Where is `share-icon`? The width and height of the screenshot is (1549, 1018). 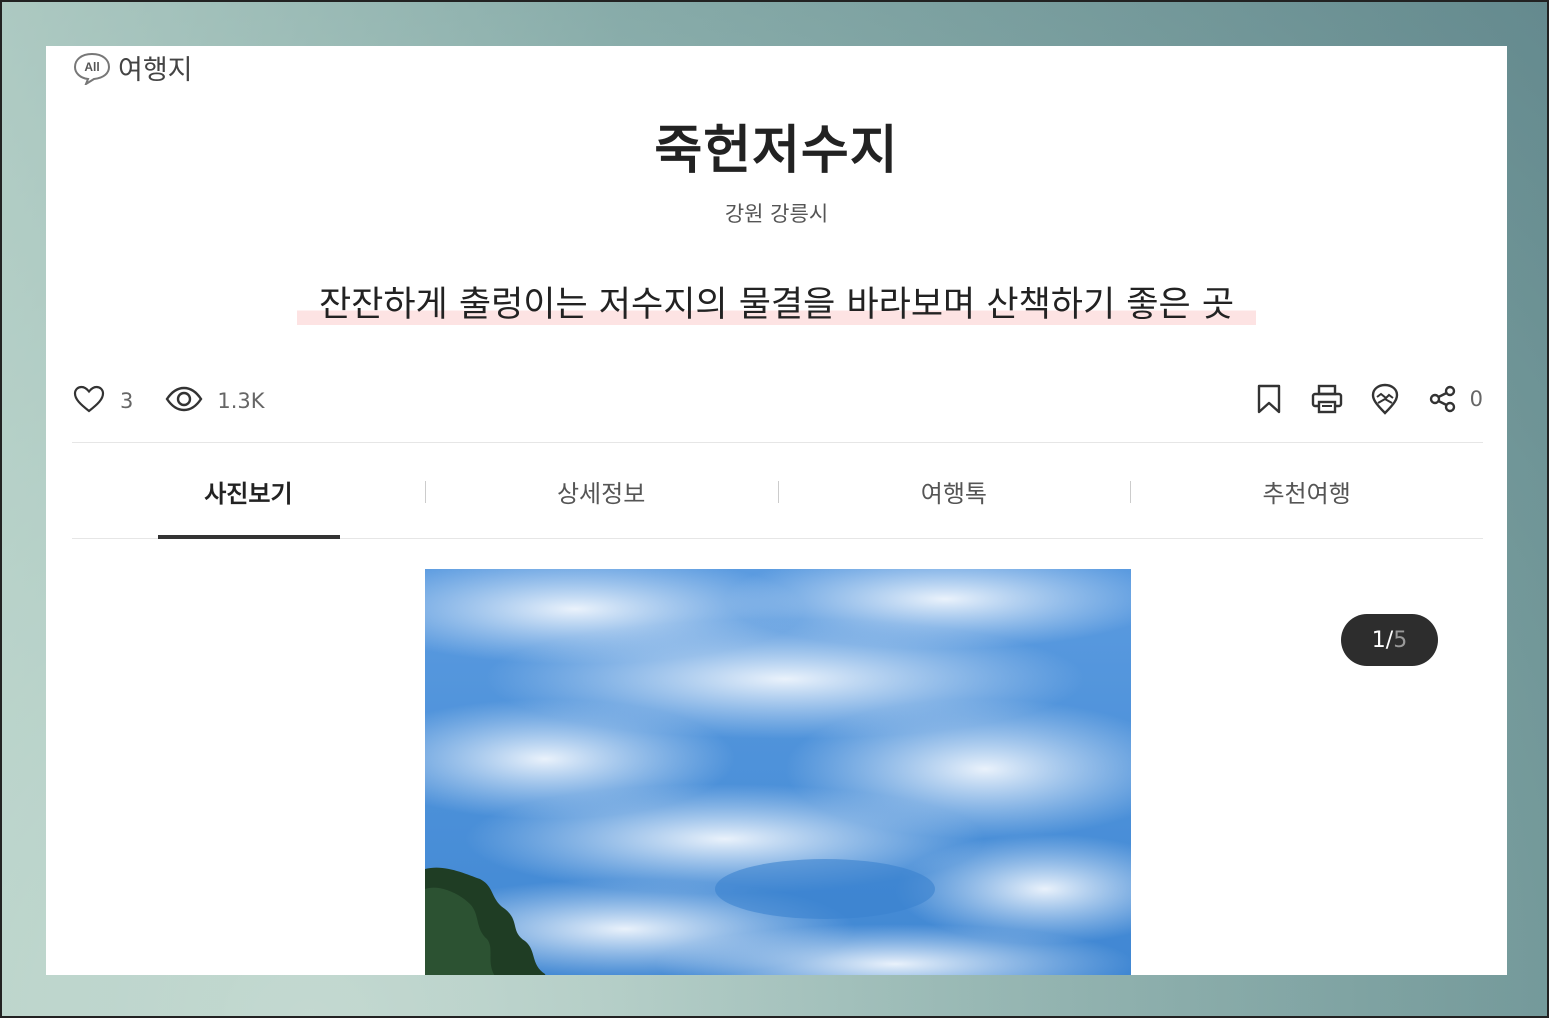
share-icon is located at coordinates (1443, 399).